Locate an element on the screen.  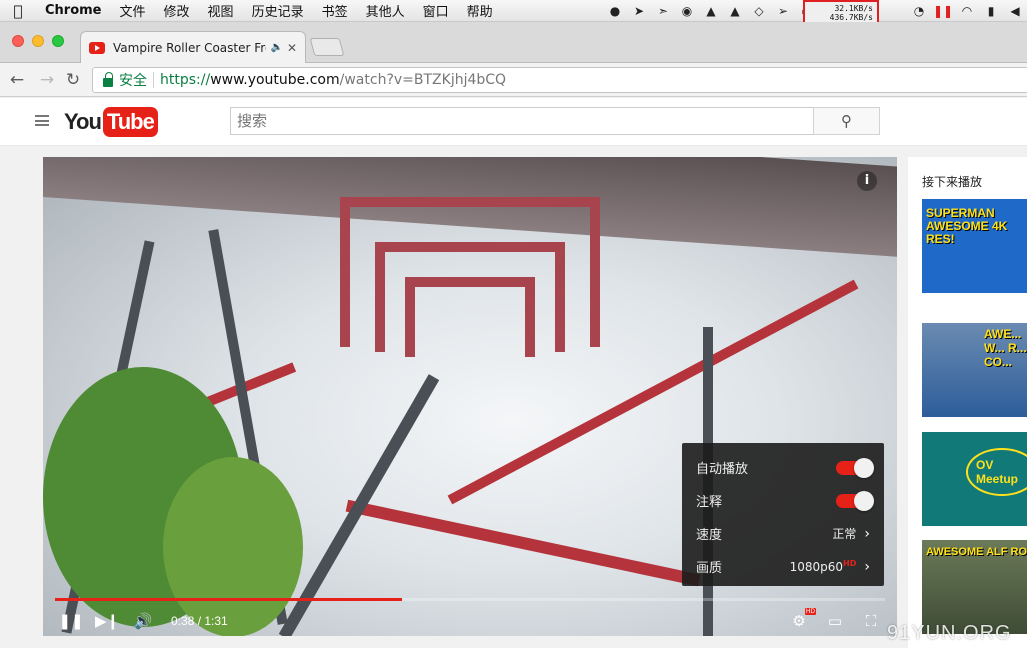
window-minimize-button is located at coordinates (38, 41).